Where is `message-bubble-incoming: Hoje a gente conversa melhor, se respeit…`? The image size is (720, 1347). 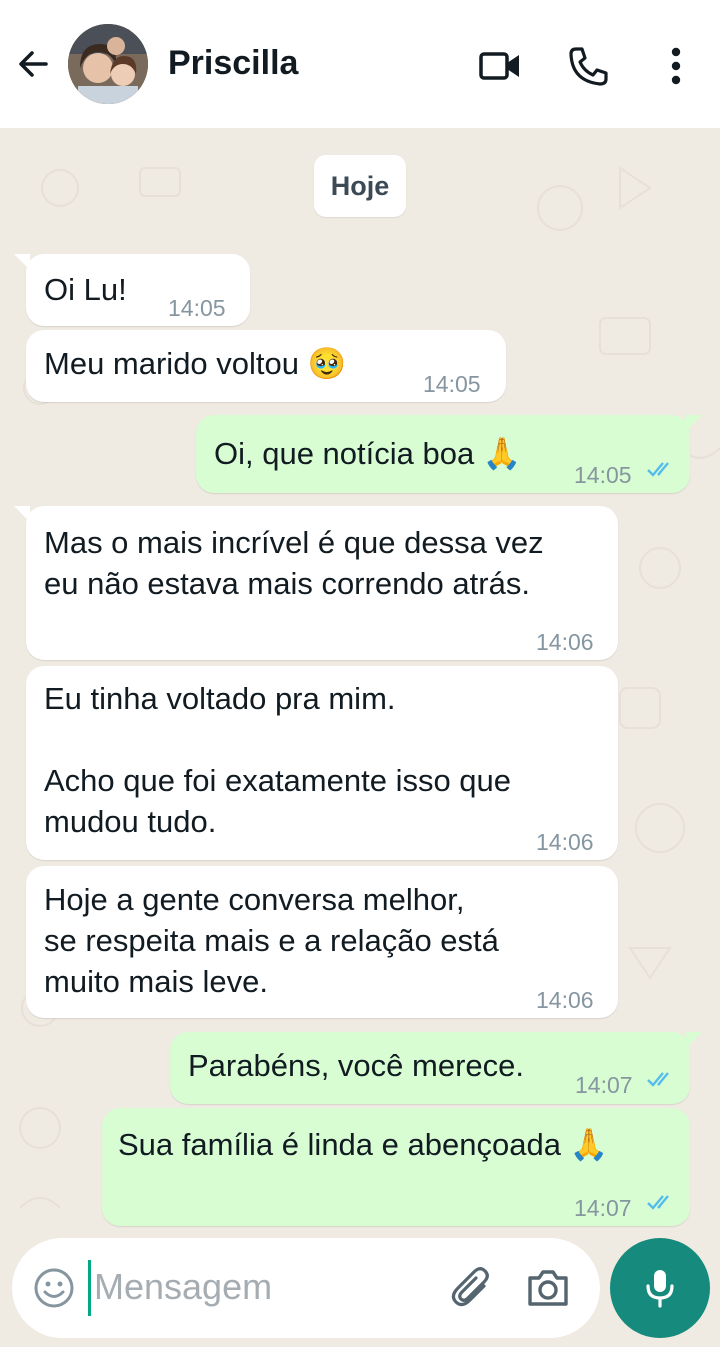
message-bubble-incoming: Hoje a gente conversa melhor, se respeit… is located at coordinates (322, 942).